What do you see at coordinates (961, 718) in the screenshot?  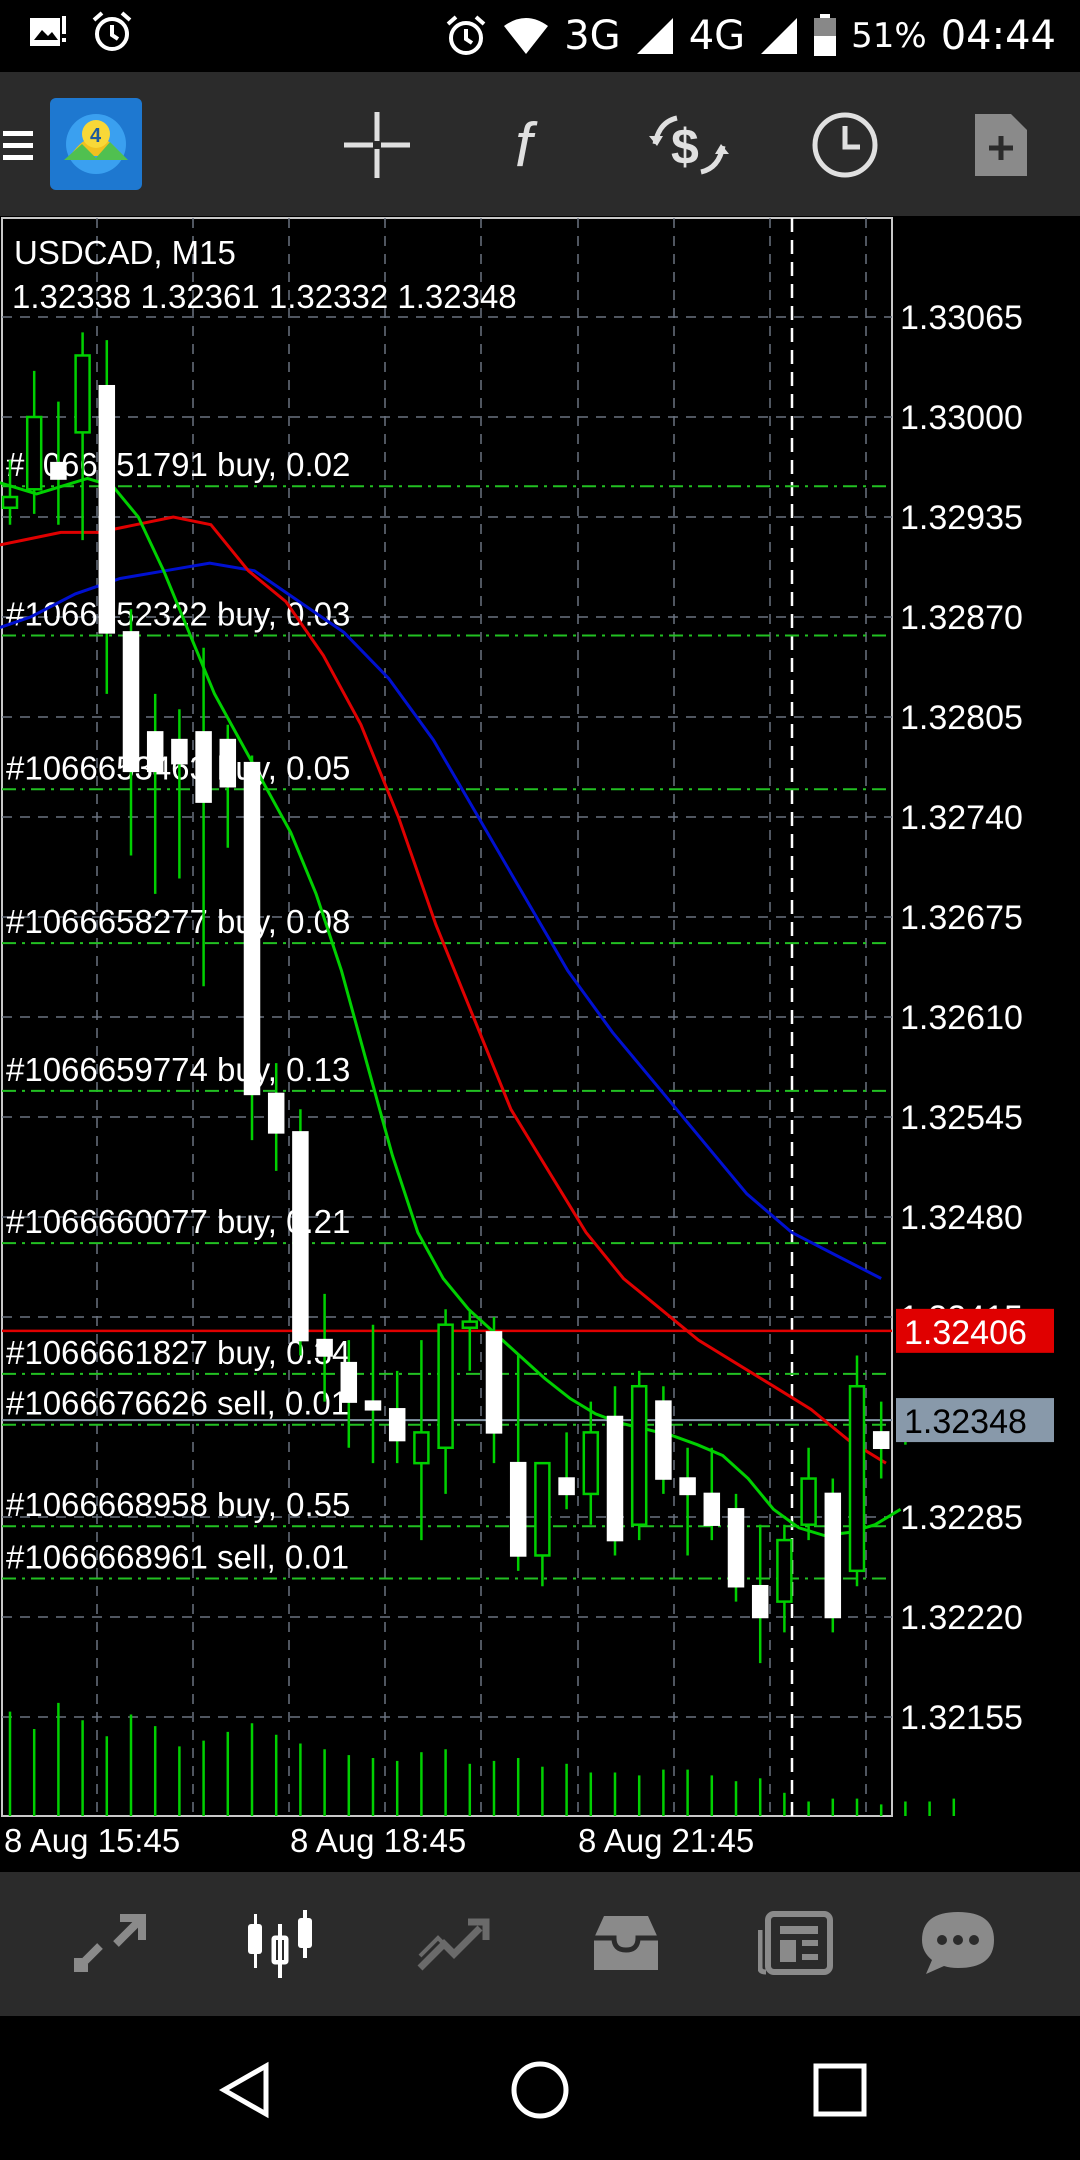 I see `price-axis-label: 1.32805` at bounding box center [961, 718].